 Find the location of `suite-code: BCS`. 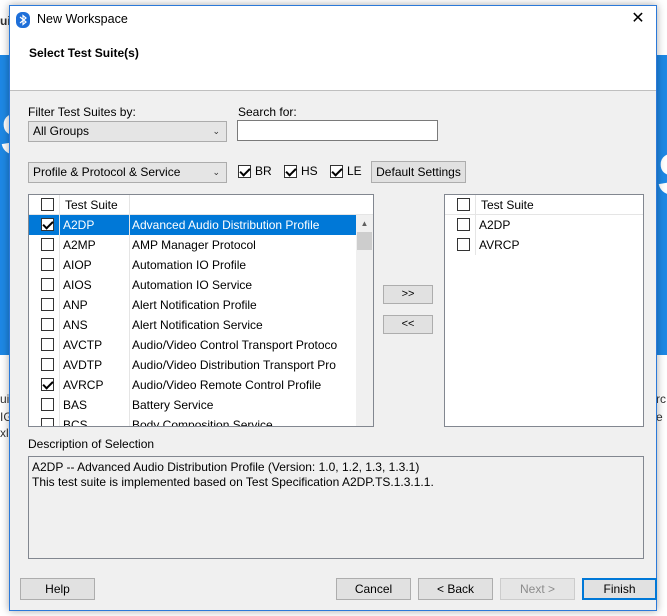

suite-code: BCS is located at coordinates (75, 422).